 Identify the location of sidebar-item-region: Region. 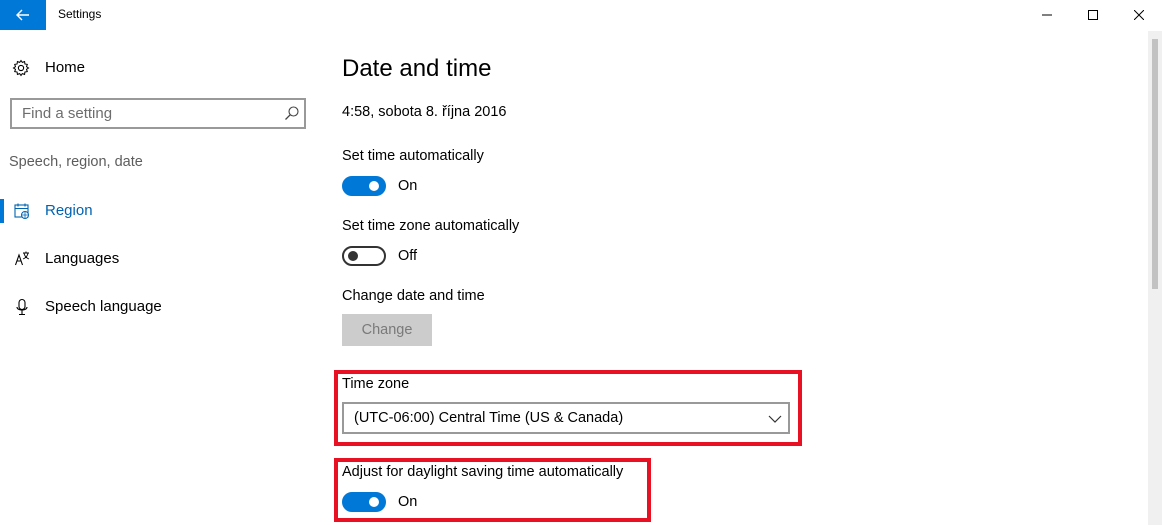
(160, 211).